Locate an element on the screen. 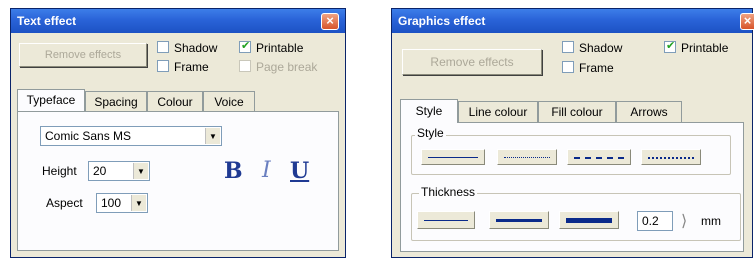 The width and height of the screenshot is (755, 266). tab-voice: Voice is located at coordinates (229, 101).